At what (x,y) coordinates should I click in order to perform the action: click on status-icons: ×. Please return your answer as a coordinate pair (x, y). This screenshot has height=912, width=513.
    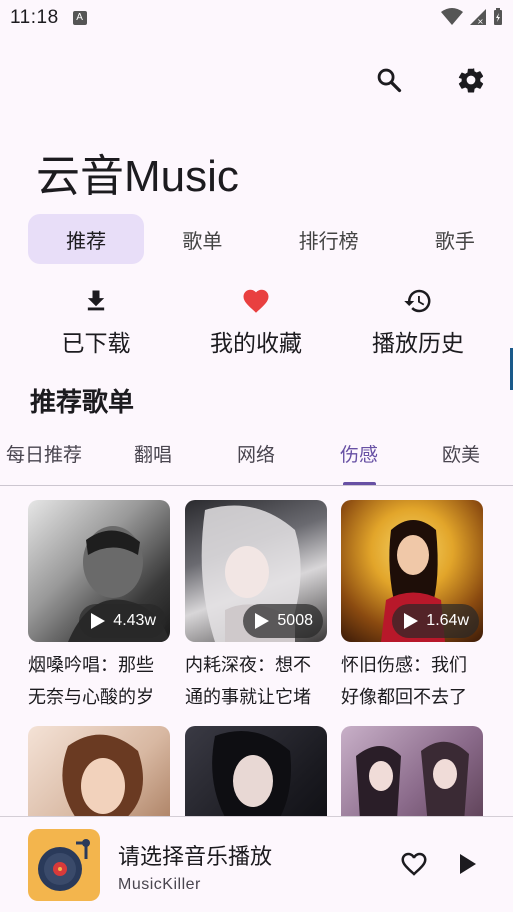
    Looking at the image, I should click on (472, 17).